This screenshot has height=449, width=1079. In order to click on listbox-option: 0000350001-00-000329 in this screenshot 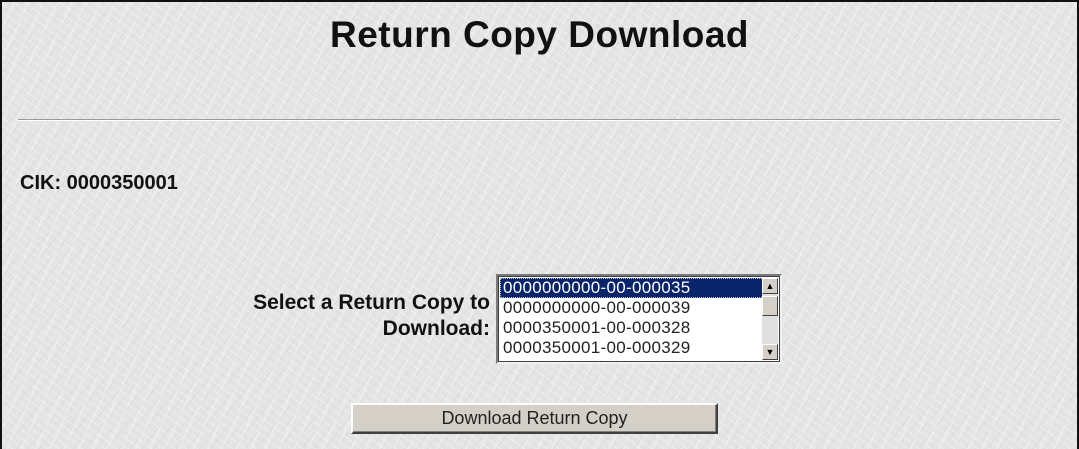, I will do `click(632, 348)`.